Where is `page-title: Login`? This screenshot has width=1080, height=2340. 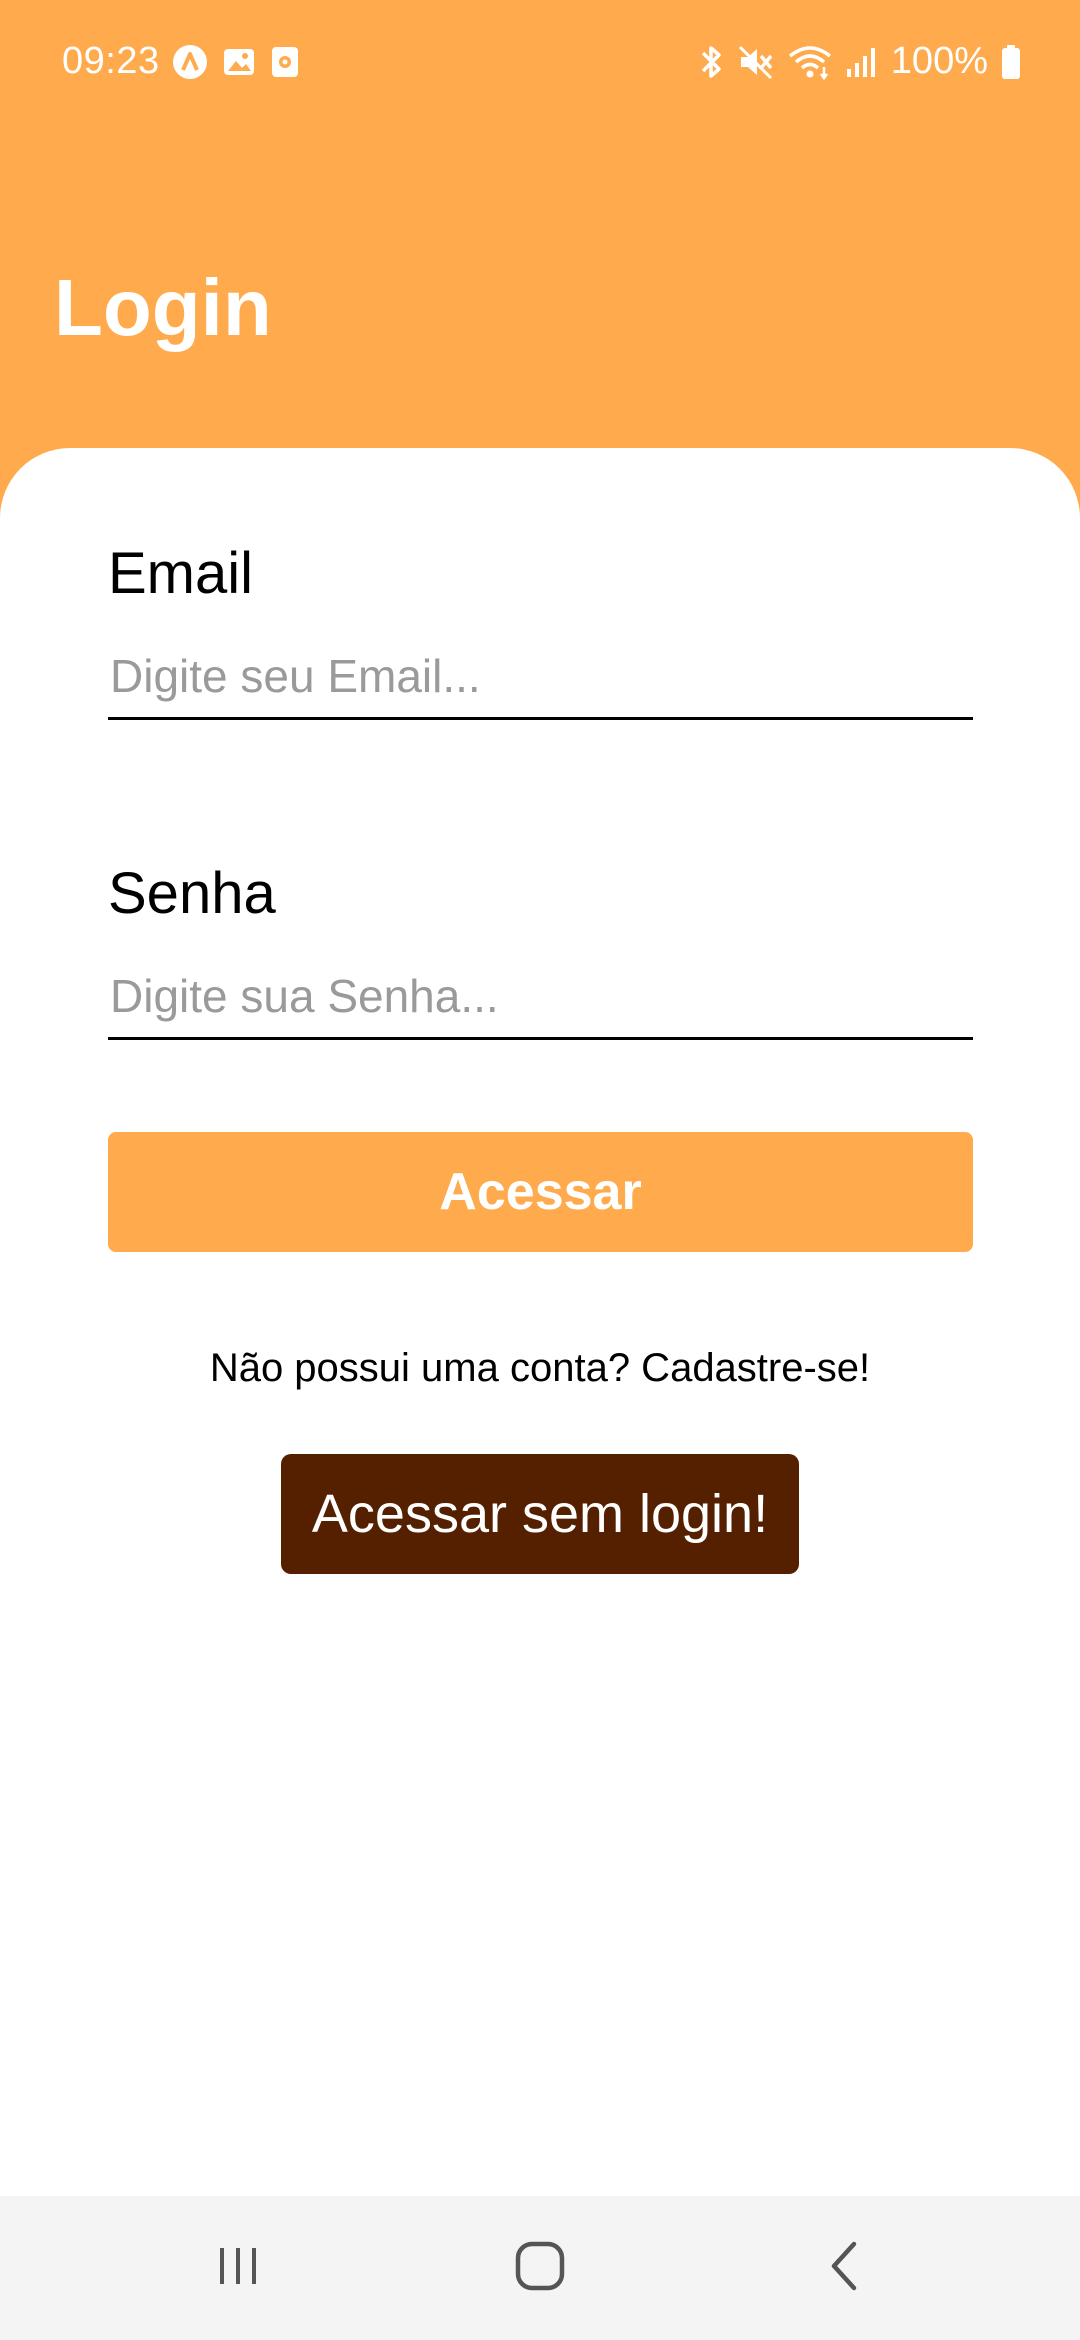 page-title: Login is located at coordinates (163, 307).